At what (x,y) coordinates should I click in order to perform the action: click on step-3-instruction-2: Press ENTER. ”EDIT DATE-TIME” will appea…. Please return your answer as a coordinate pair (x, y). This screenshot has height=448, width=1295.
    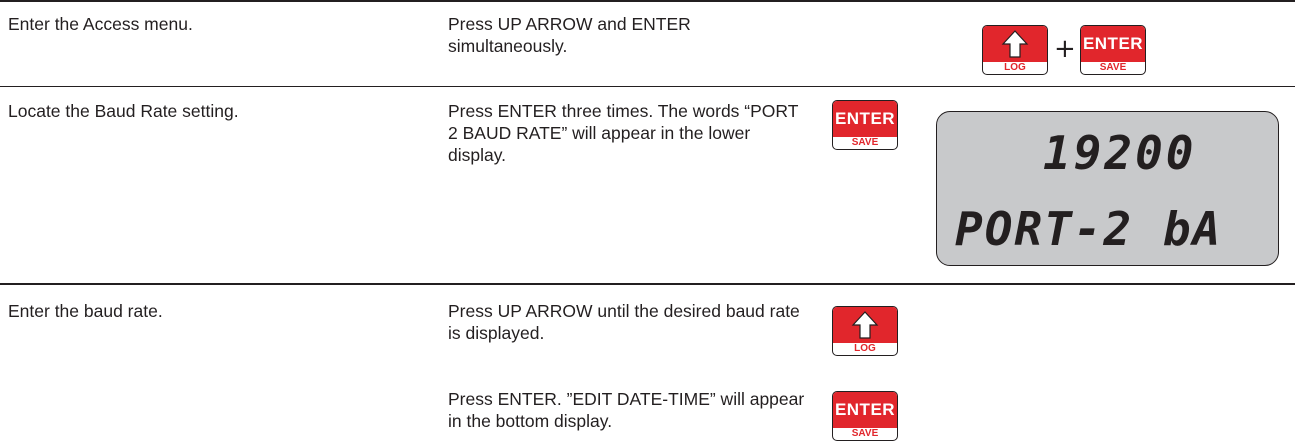
    Looking at the image, I should click on (626, 410).